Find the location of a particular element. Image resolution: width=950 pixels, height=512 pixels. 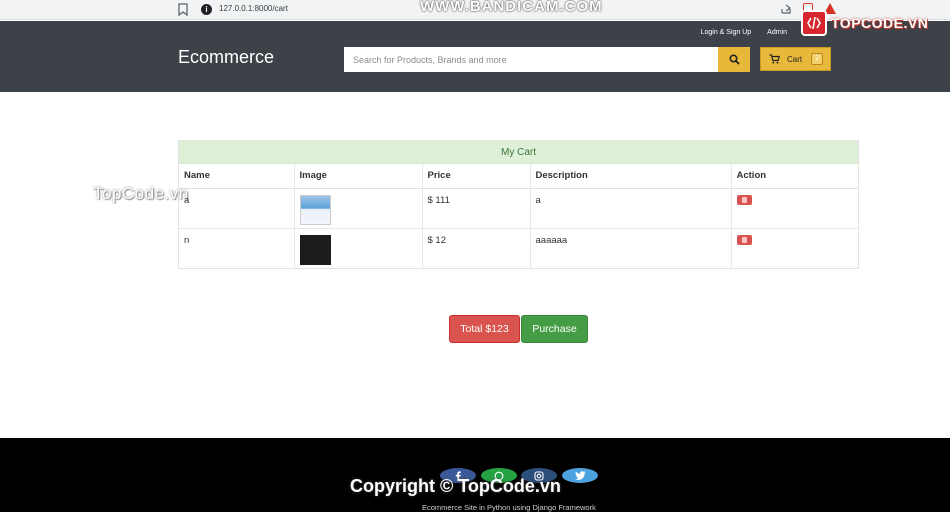

cell-description: aaaaaa is located at coordinates (631, 248).